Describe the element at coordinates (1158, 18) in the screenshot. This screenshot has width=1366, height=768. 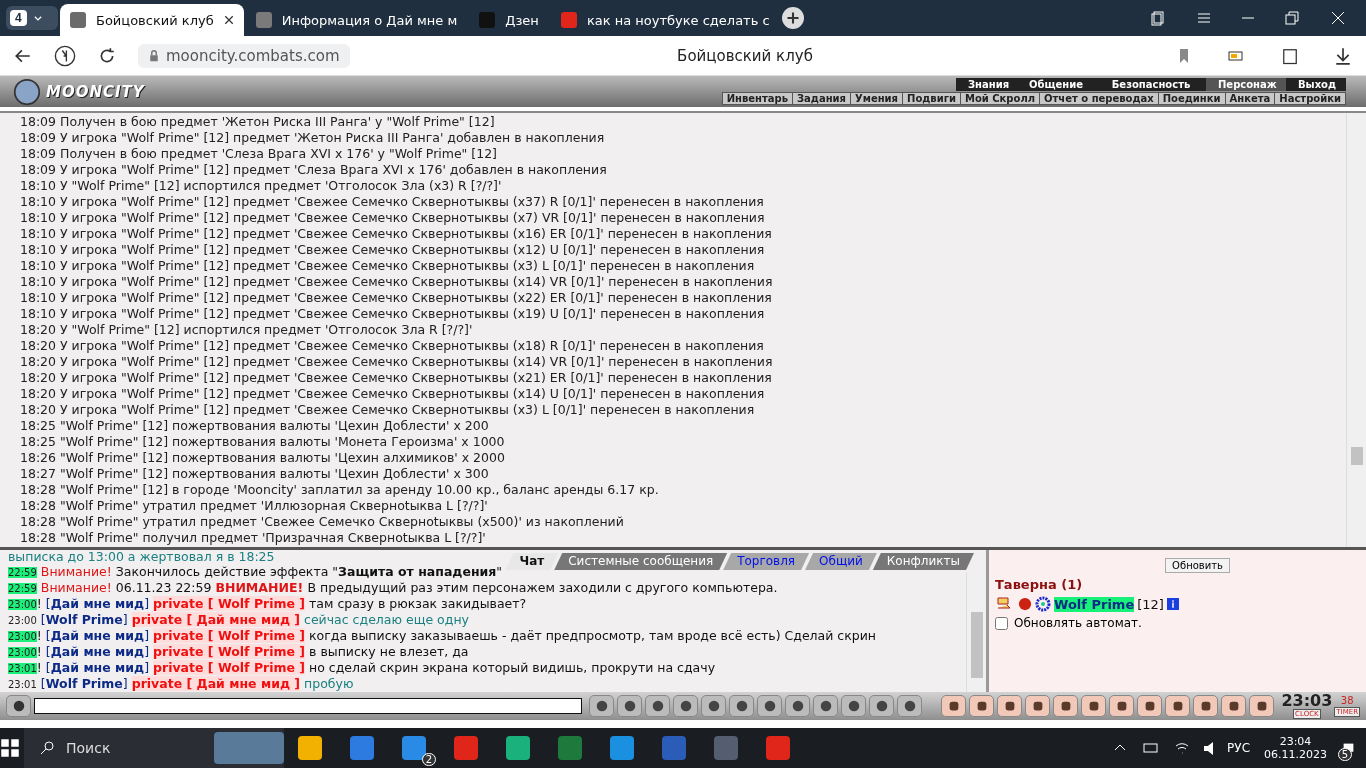
I see `copy-icon` at that location.